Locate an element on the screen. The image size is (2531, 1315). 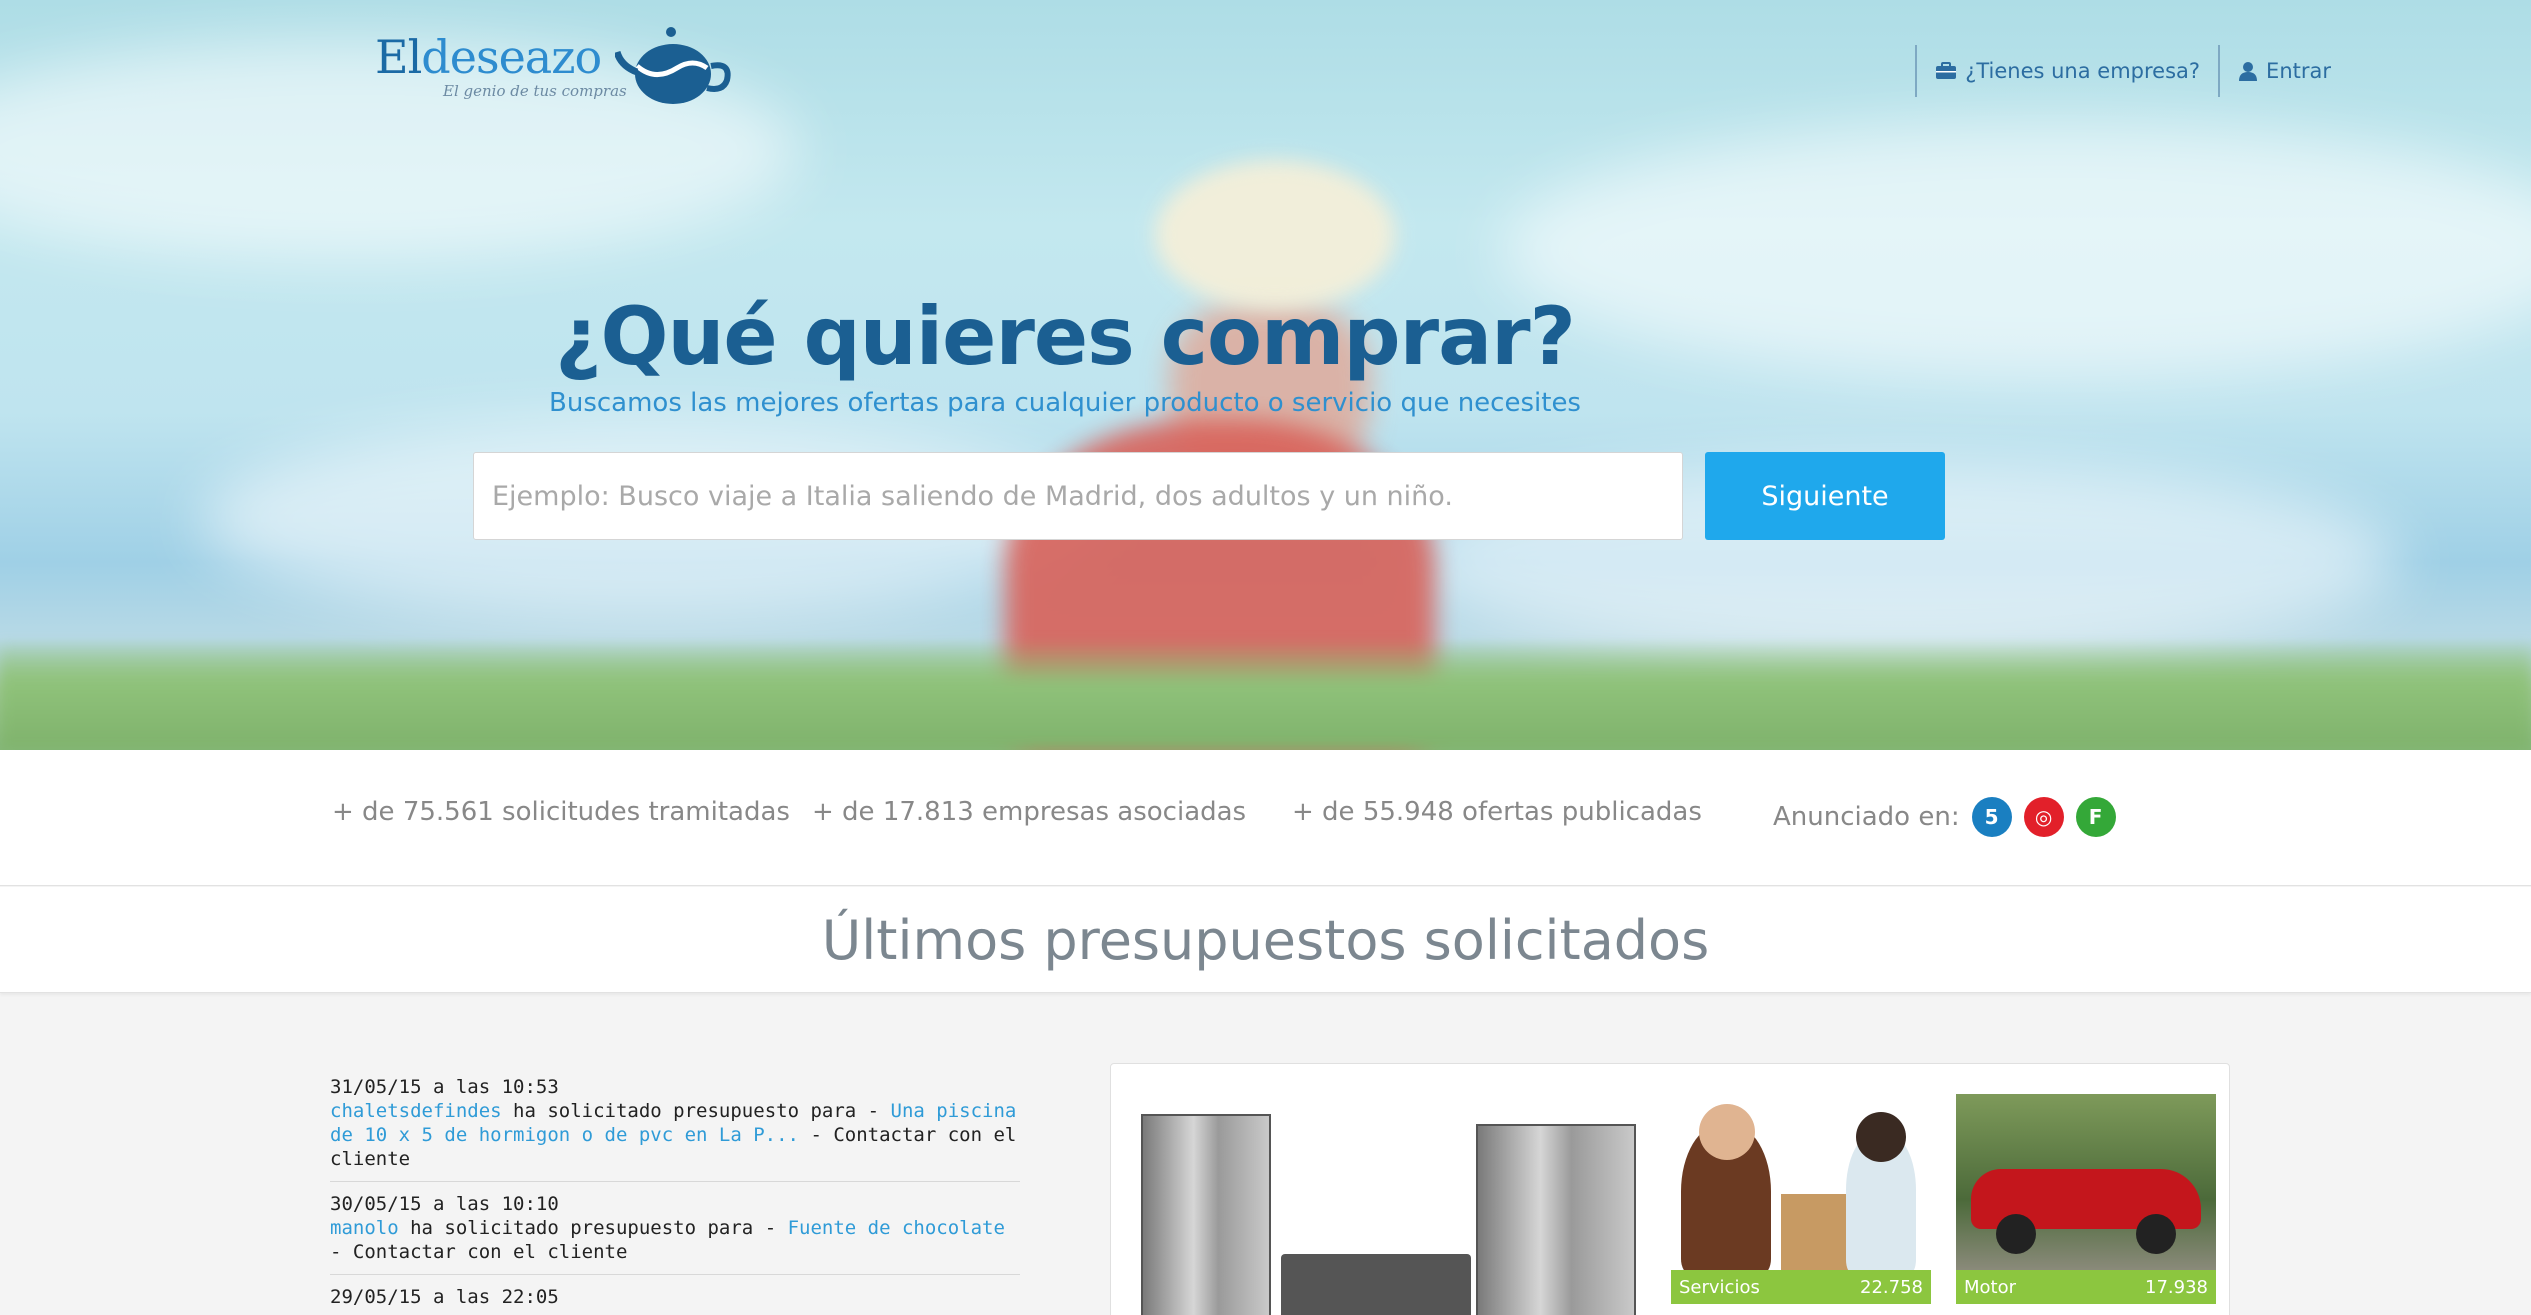
next-button: Siguiente is located at coordinates (1825, 496).